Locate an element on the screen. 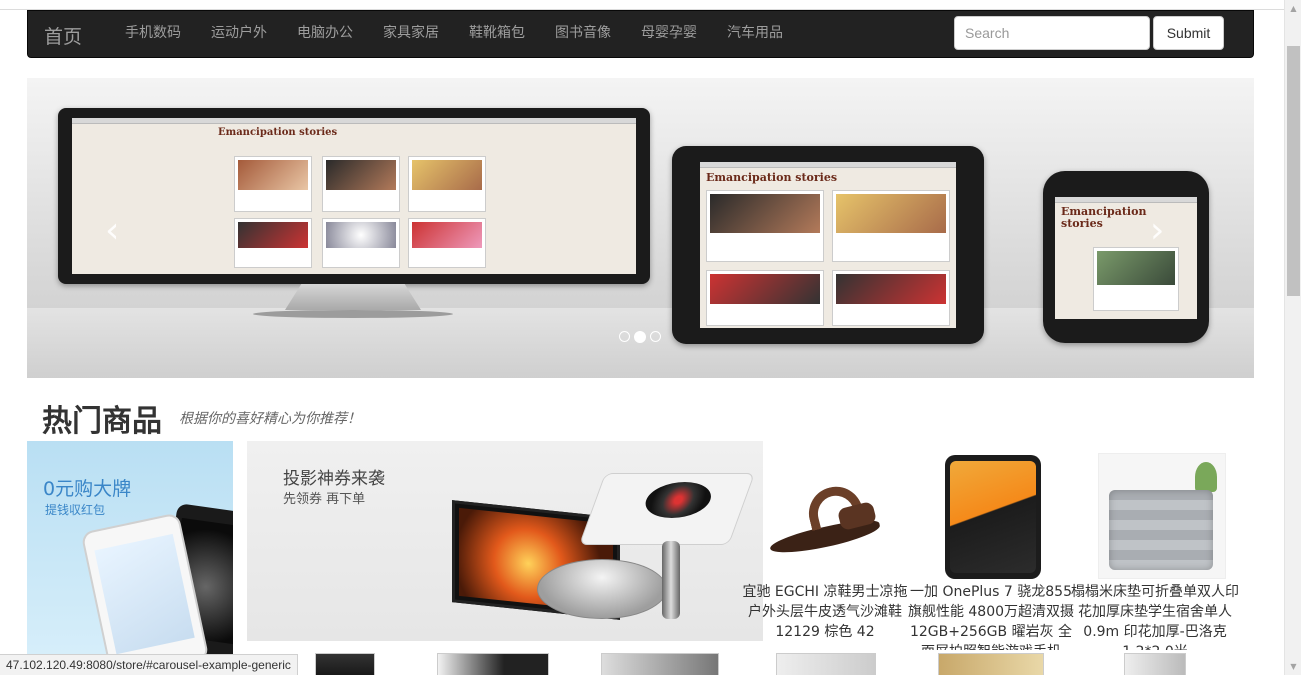 The width and height of the screenshot is (1301, 675). product-card-sandal: 宜驰 EGCHI 凉鞋男士凉拖户外头层牛皮透气沙滩鞋 12129 棕色 42 is located at coordinates (825, 540).